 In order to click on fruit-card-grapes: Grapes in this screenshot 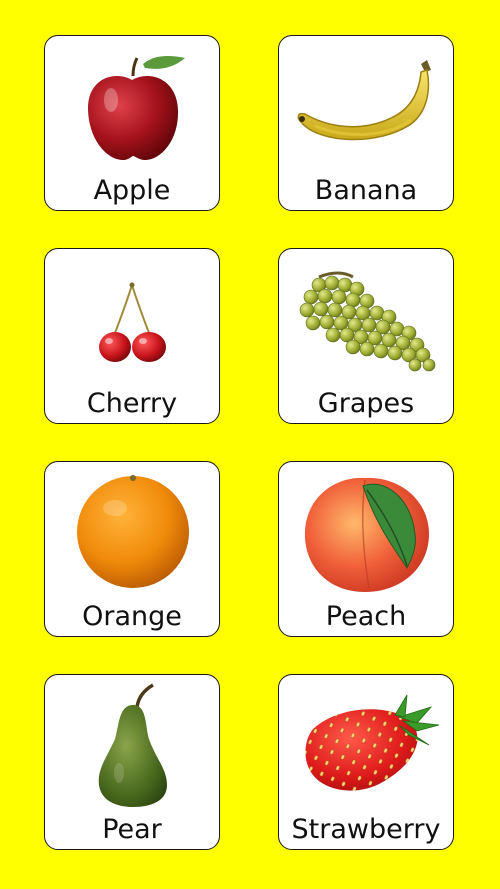, I will do `click(366, 336)`.